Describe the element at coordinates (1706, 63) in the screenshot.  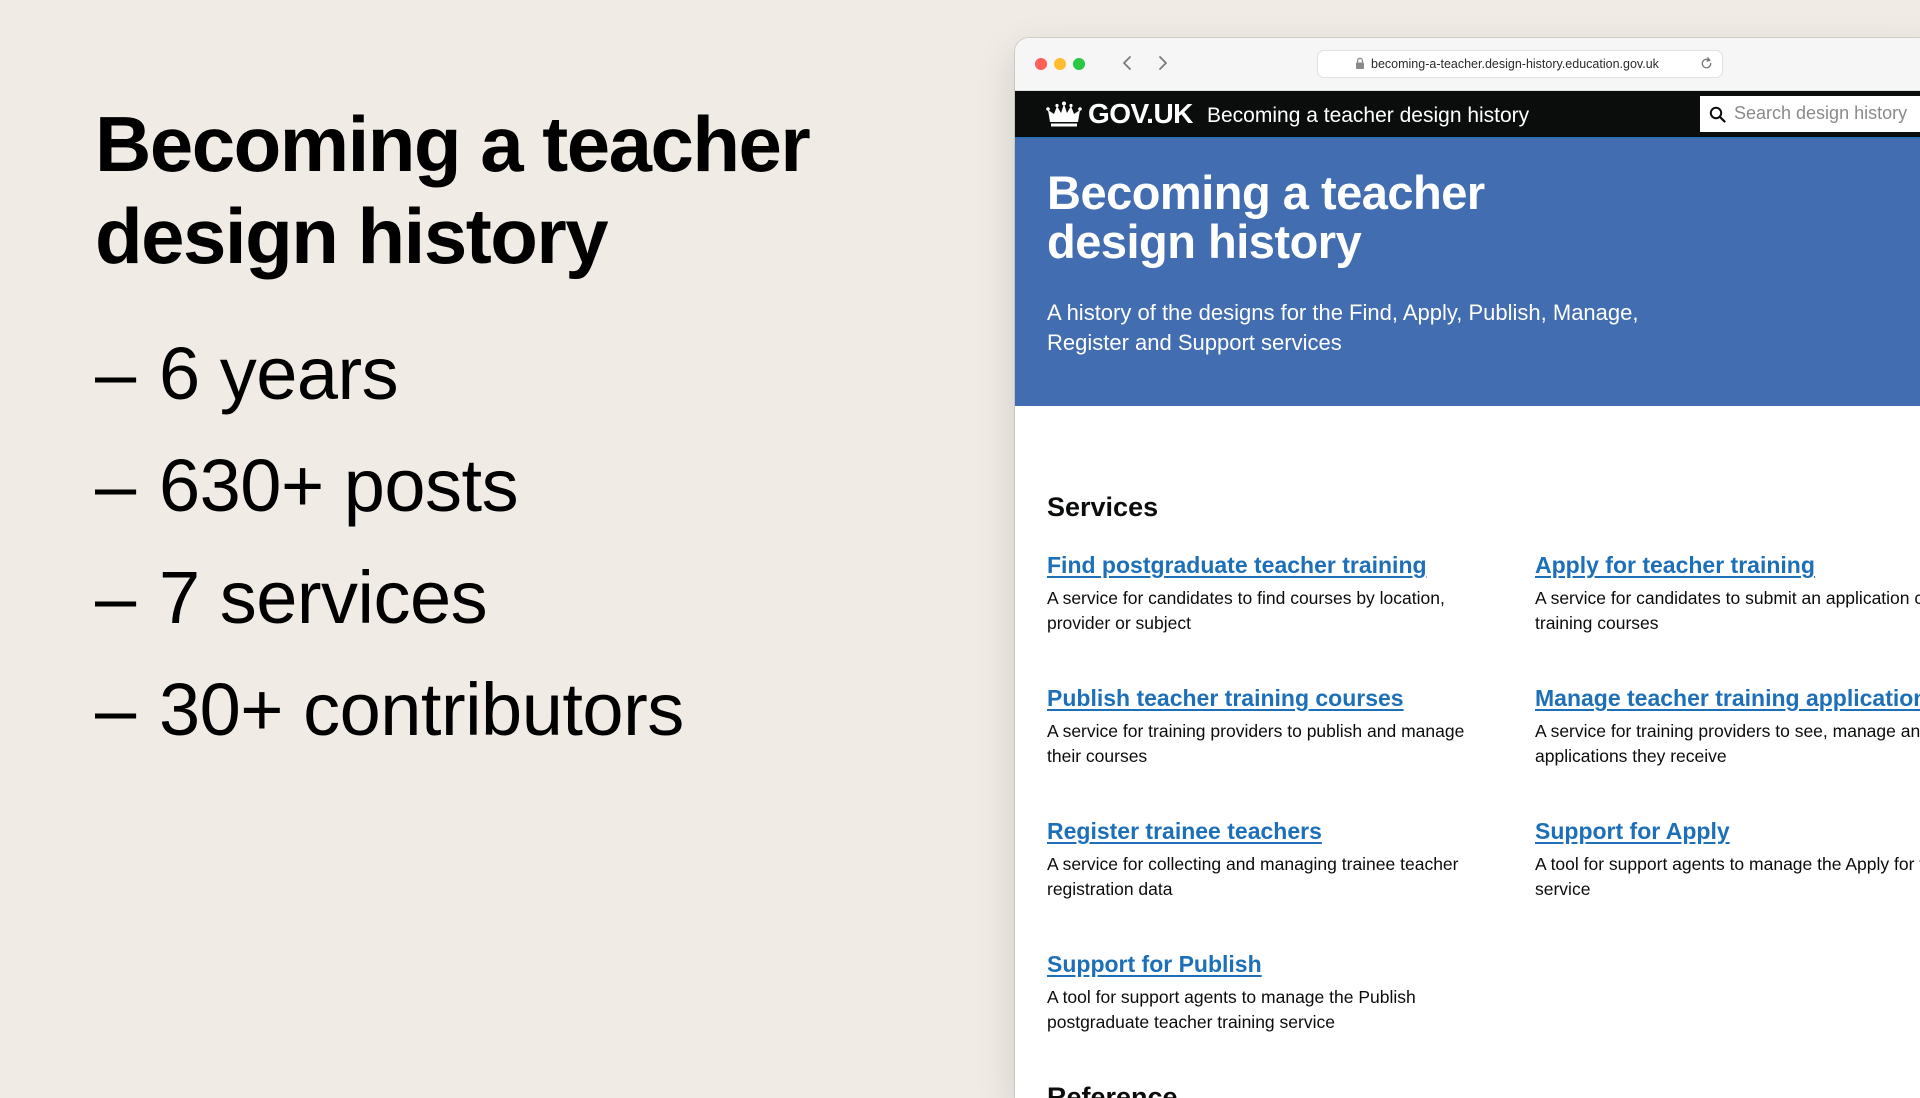
I see `reload-icon` at that location.